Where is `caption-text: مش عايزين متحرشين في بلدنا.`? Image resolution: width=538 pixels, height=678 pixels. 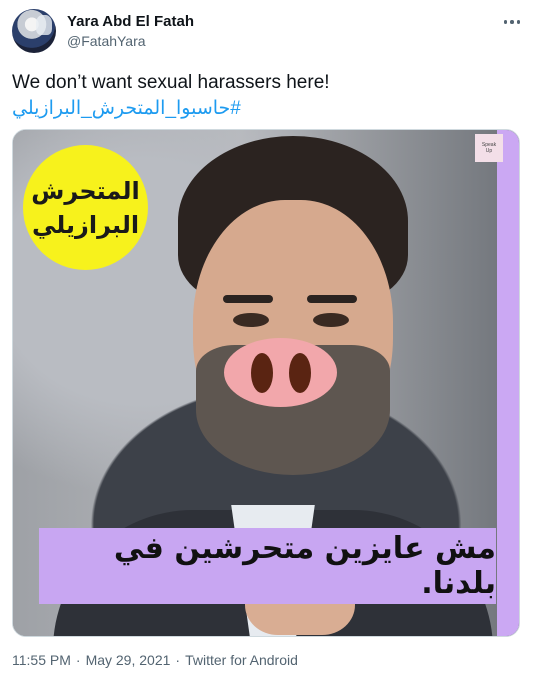 caption-text: مش عايزين متحرشين في بلدنا. is located at coordinates (304, 566).